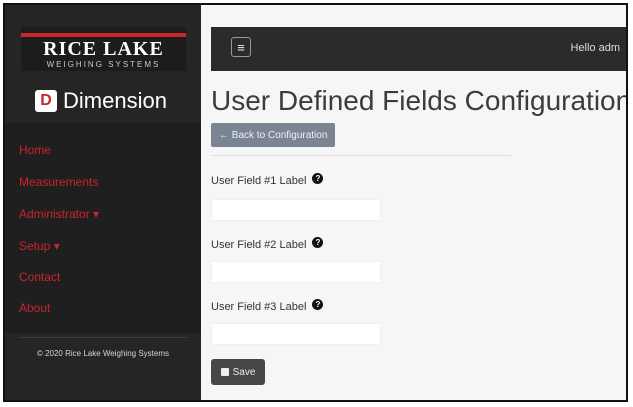 The image size is (633, 407). I want to click on sidebar-item-setup: Setup ▾, so click(39, 246).